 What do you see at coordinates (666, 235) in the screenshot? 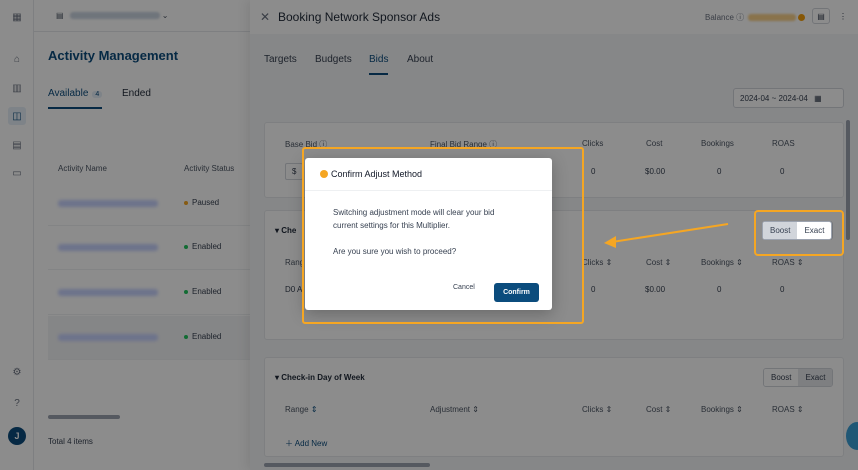
I see `annotation-arrow` at bounding box center [666, 235].